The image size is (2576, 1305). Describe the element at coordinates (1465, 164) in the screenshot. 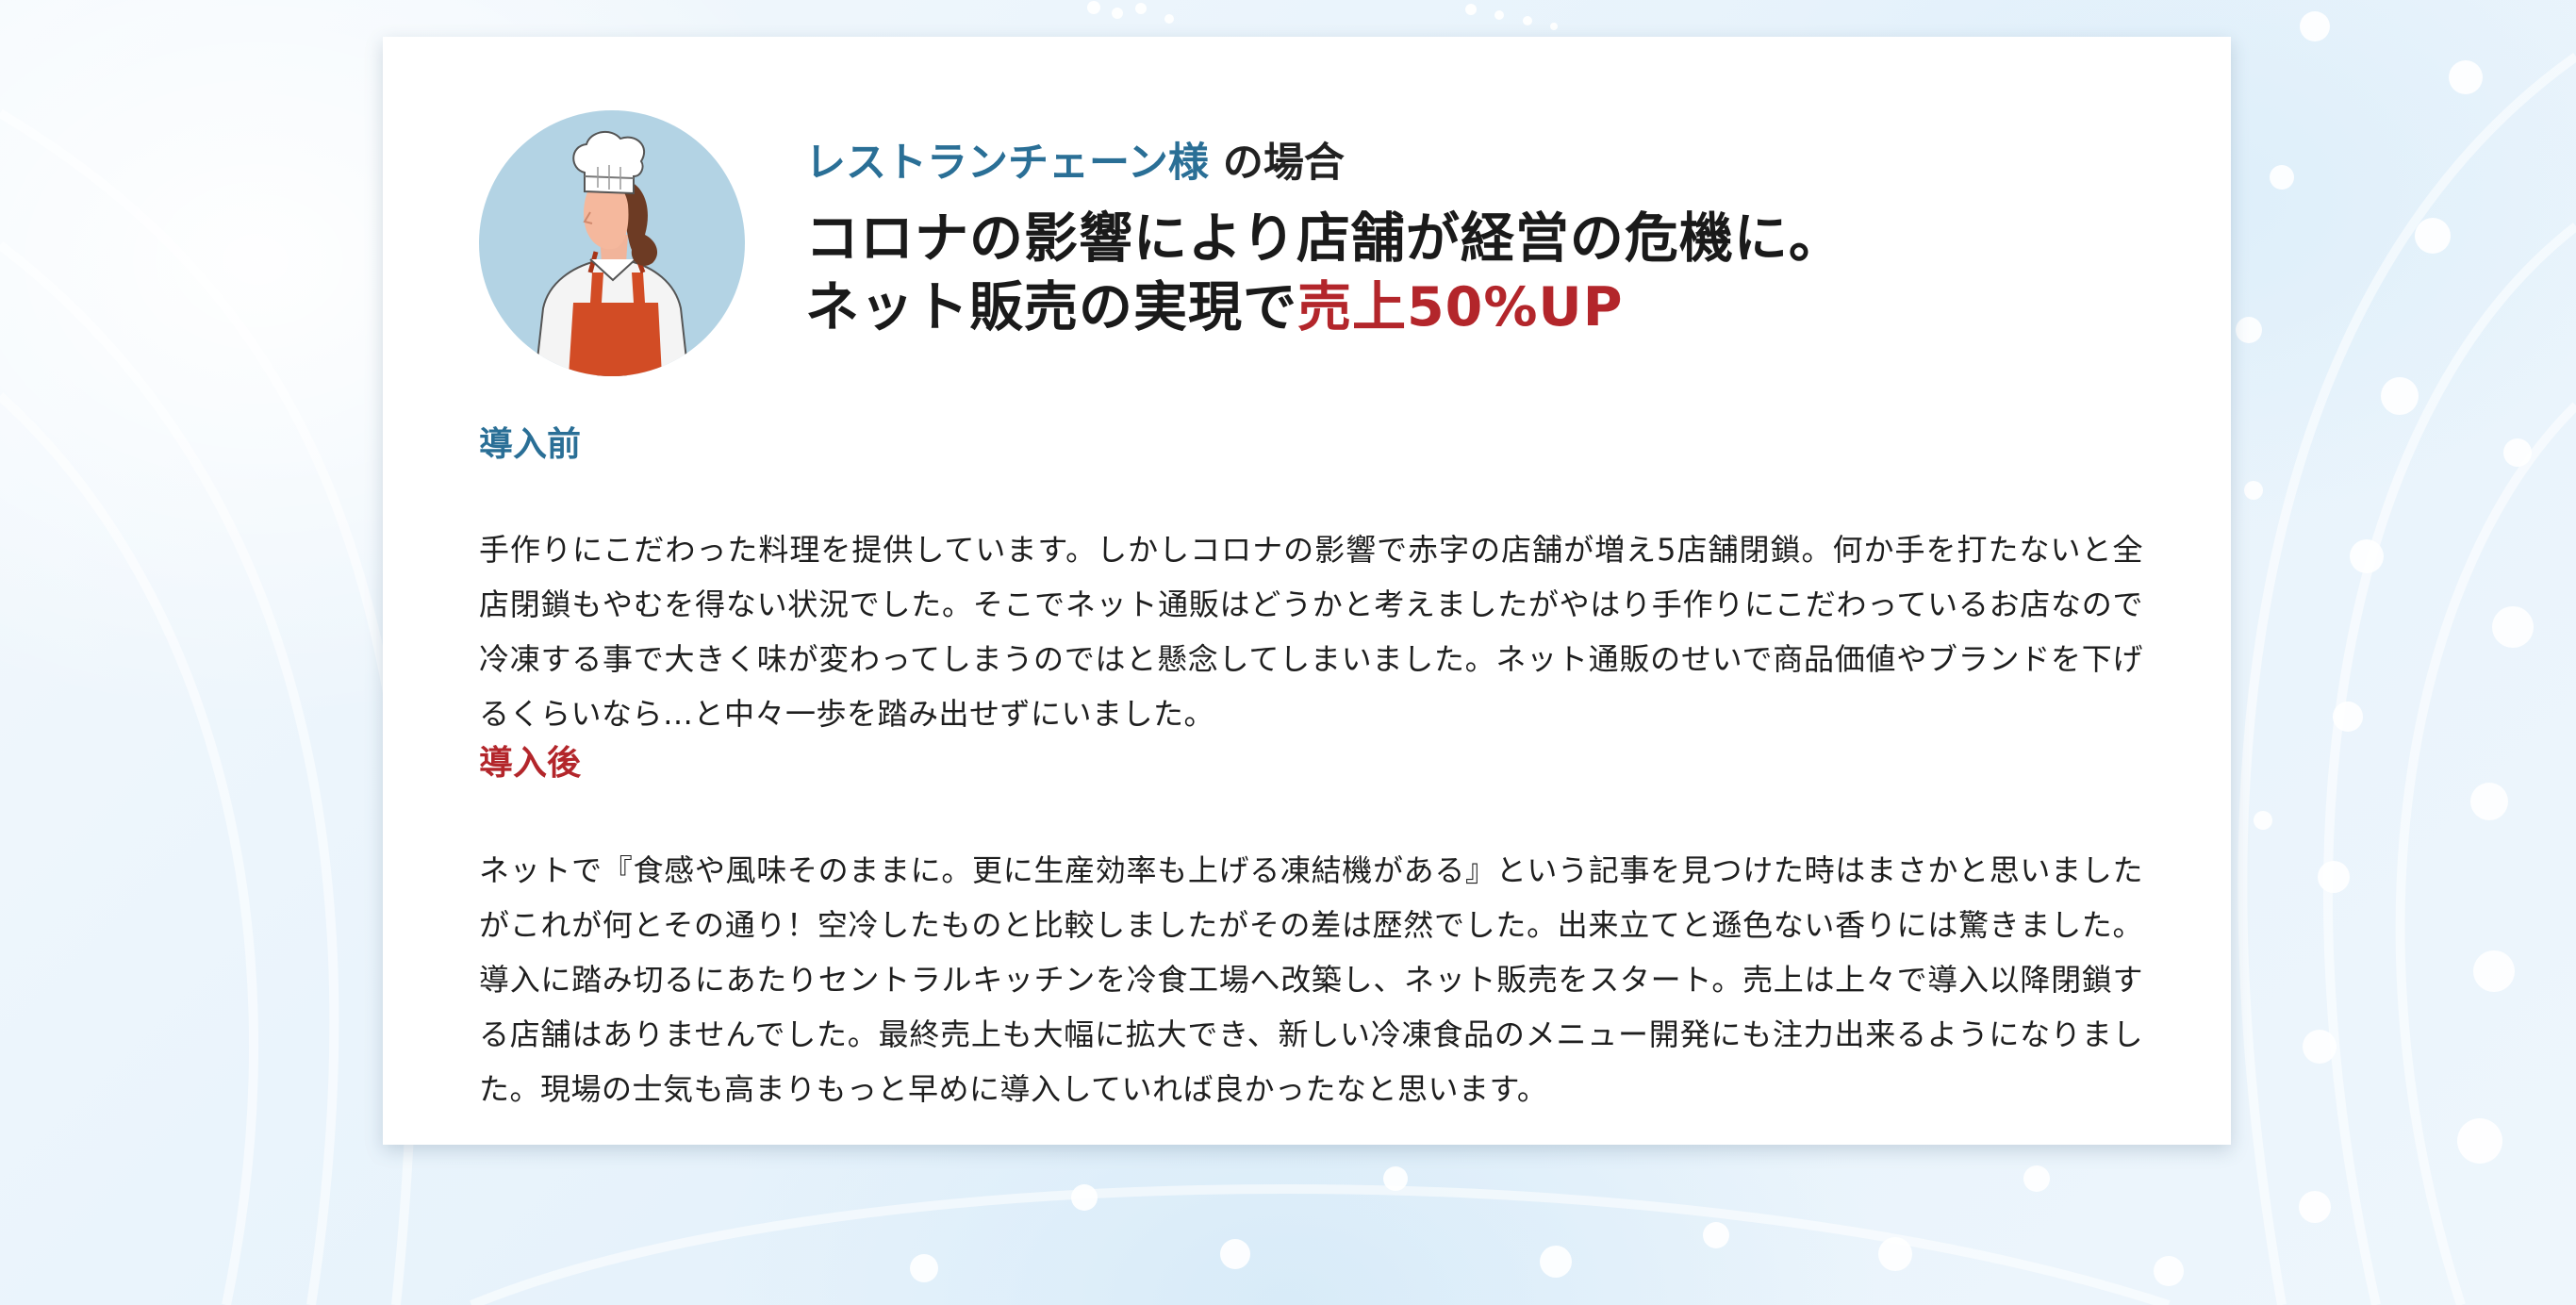

I see `case-subtitle: レストランチェーン様 の場合` at that location.